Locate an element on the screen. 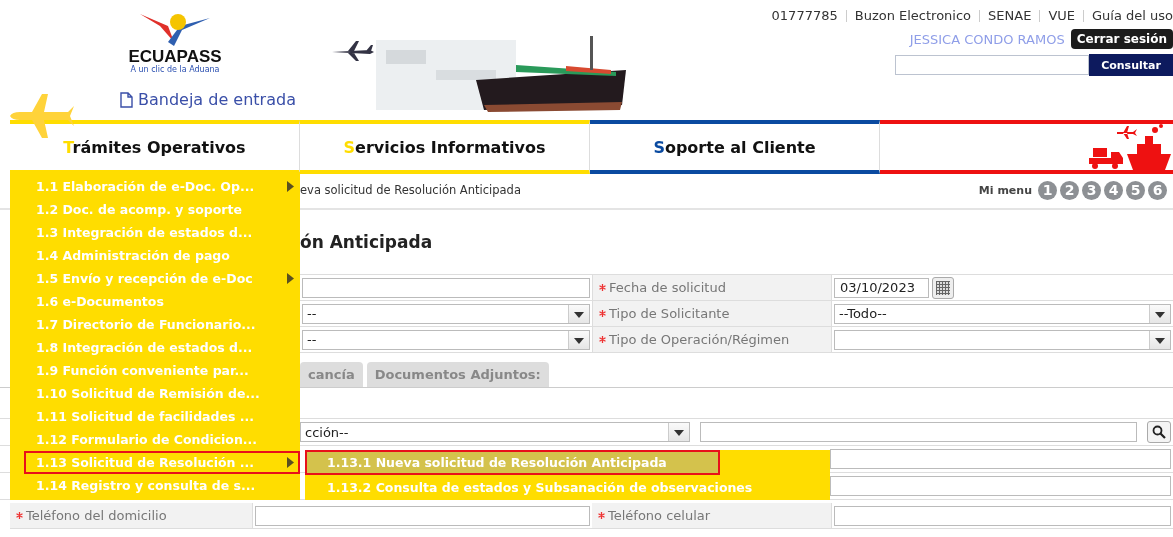 The image size is (1173, 537). calendar-icon is located at coordinates (943, 287).